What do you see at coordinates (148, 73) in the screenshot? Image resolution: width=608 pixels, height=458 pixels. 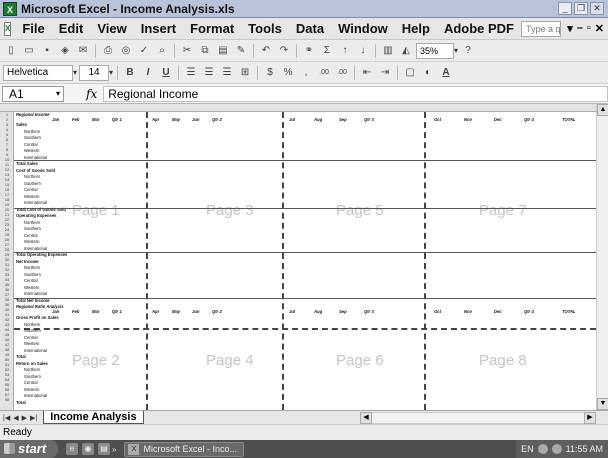 I see `italic-button: I` at bounding box center [148, 73].